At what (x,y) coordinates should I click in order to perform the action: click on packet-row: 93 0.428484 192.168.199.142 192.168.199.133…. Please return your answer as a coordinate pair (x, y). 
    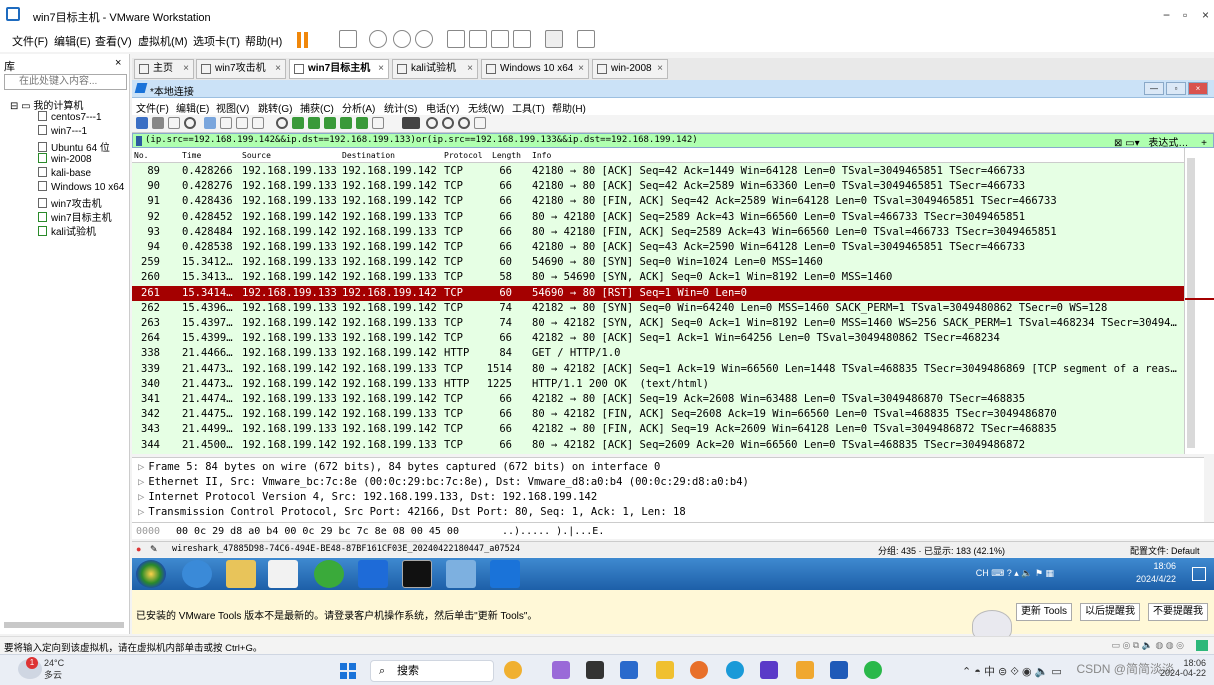
    Looking at the image, I should click on (658, 232).